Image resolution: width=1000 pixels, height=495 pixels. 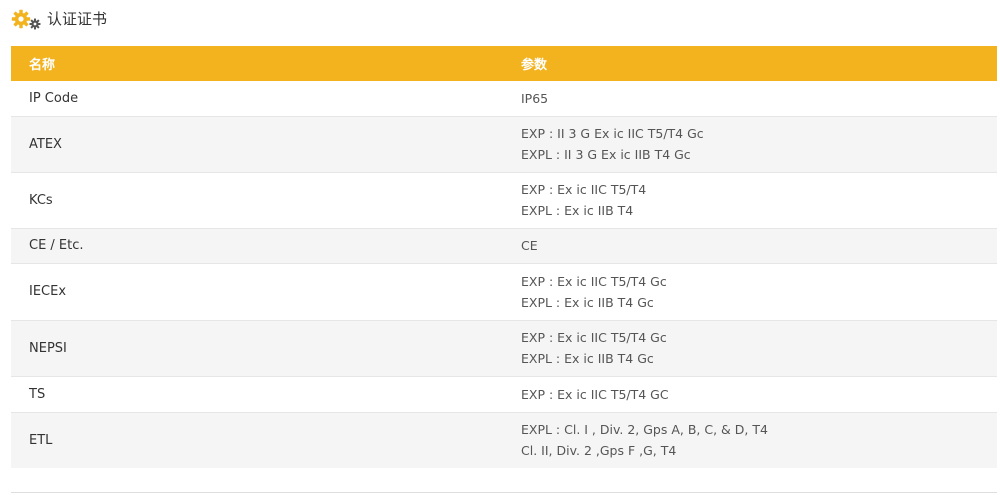 I want to click on row-name: KCs, so click(x=257, y=200).